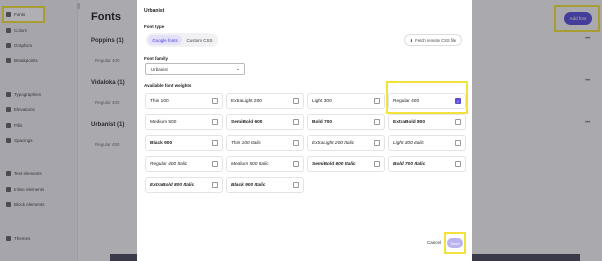  I want to click on weight-option: Medium 500 Italic, so click(265, 164).